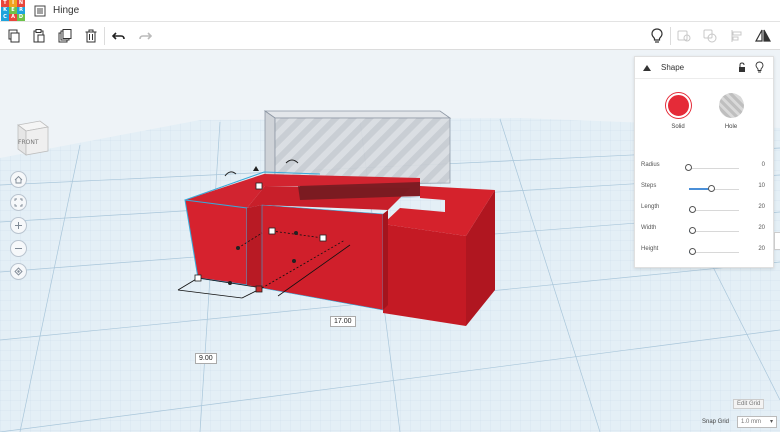 This screenshot has height=432, width=780. I want to click on snap-grid-label: Snap Grid, so click(716, 422).